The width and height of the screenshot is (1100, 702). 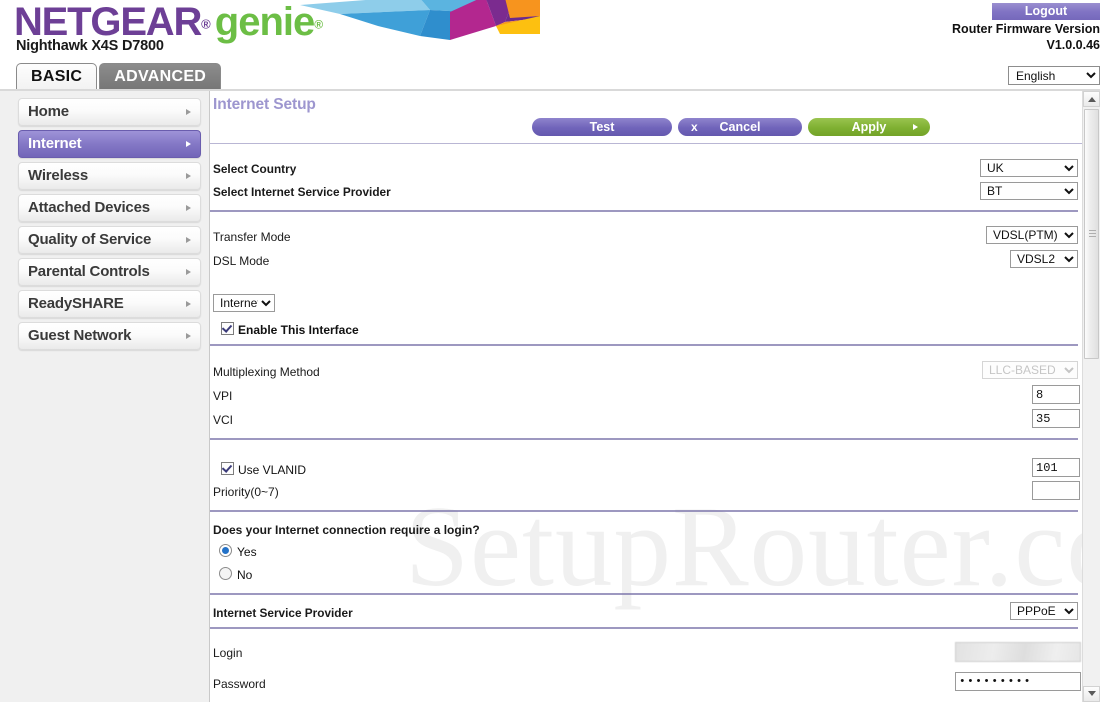 What do you see at coordinates (319, 24) in the screenshot?
I see `registered-trademark-icon-2: ®` at bounding box center [319, 24].